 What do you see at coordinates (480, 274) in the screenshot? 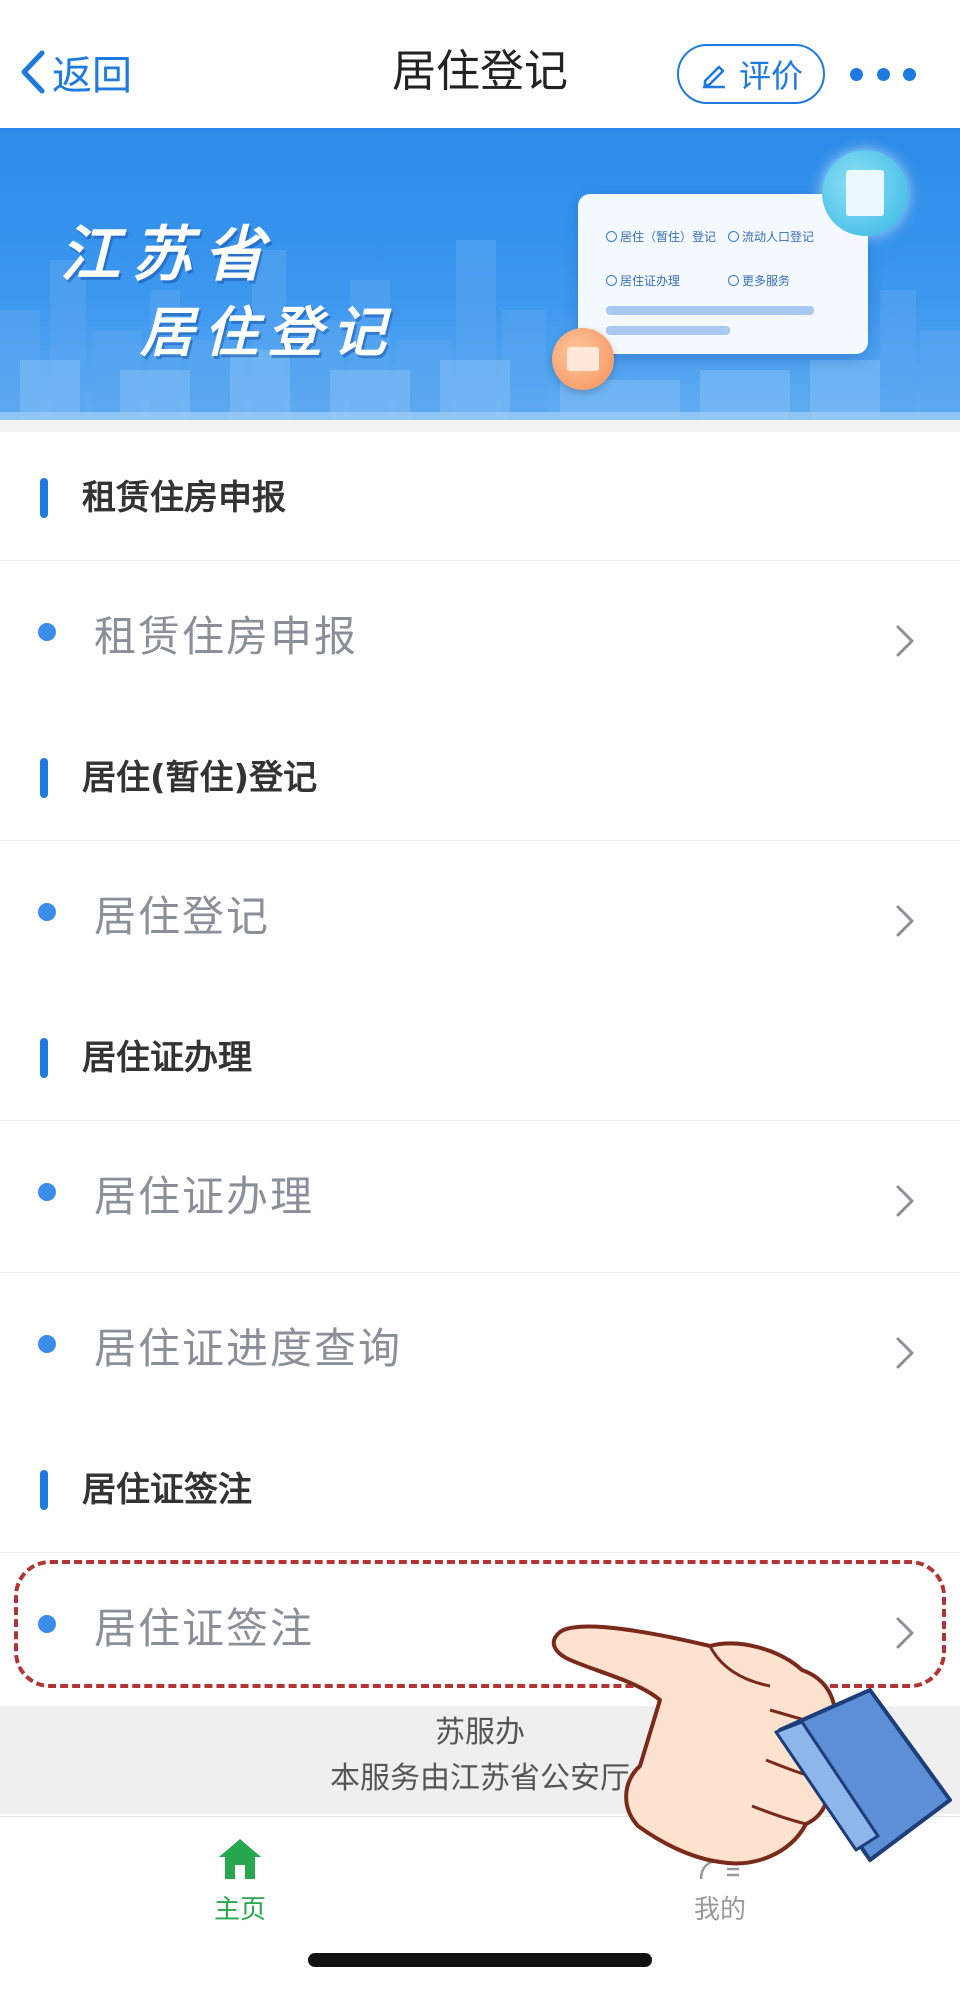
I see `hero-banner: 江苏省 居住登记 居住（暂住）登记 流动人口登记 居住证办理 更多服务` at bounding box center [480, 274].